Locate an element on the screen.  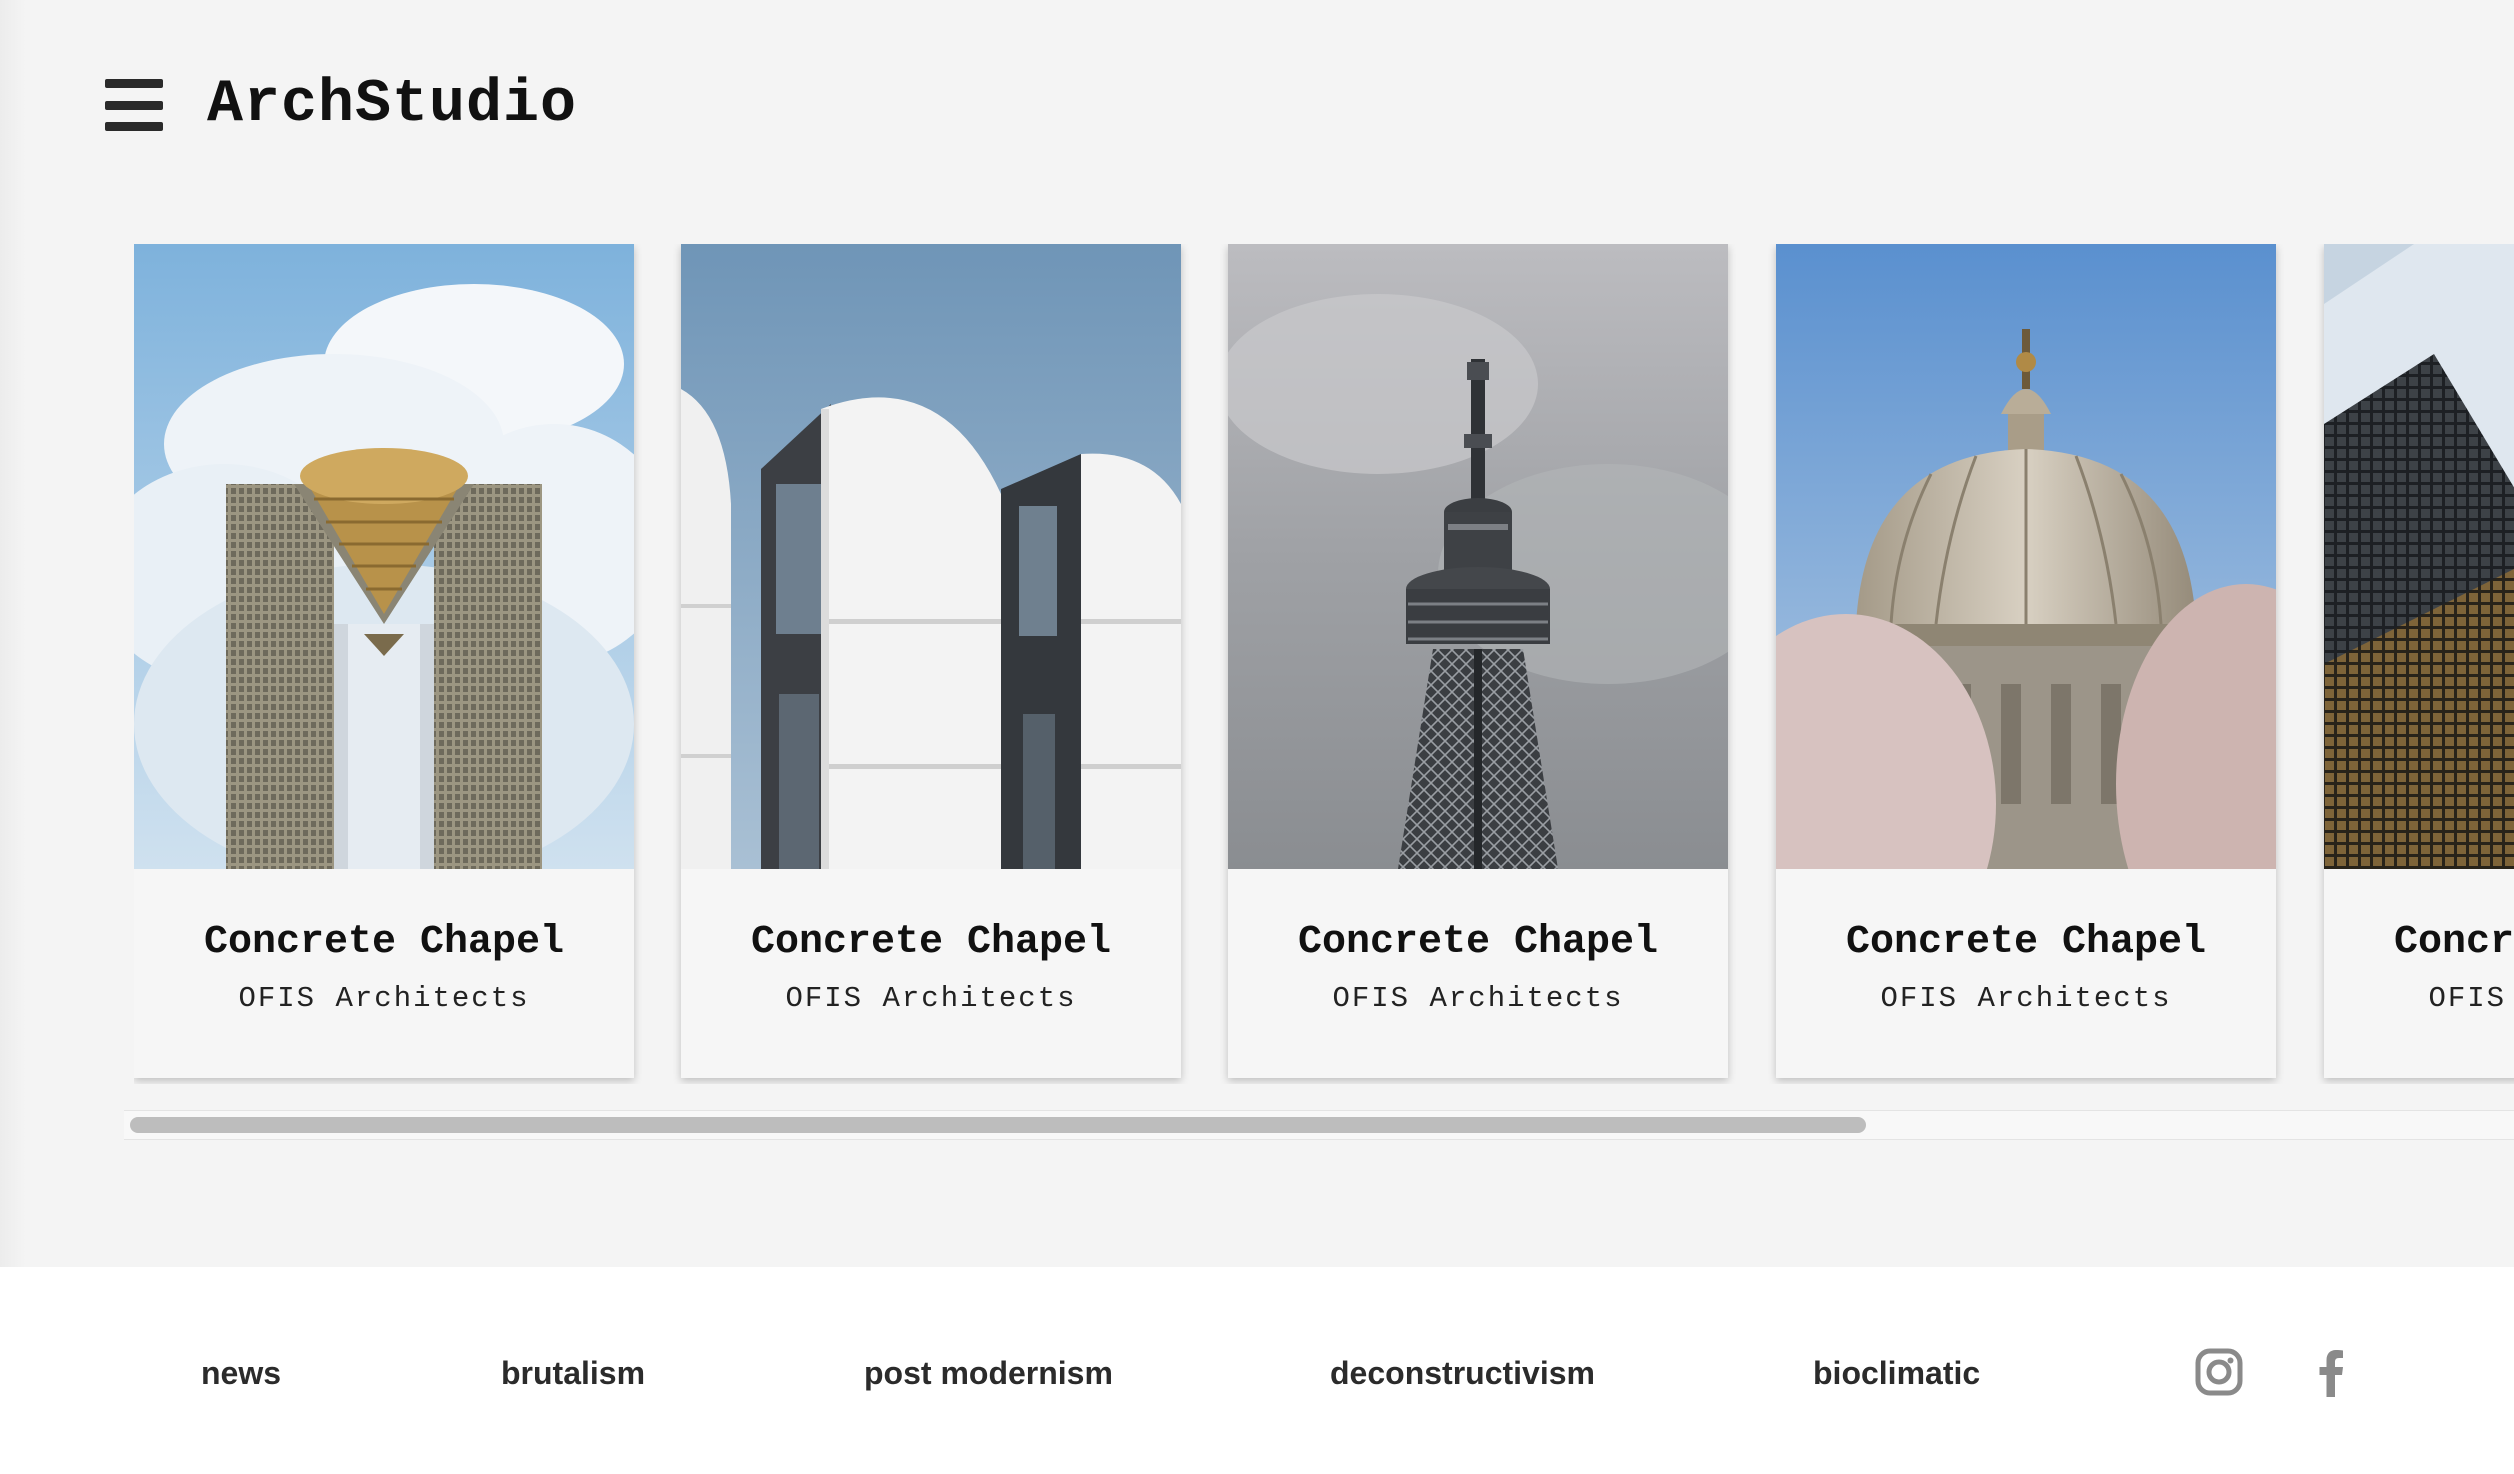
carousel-scrollbar is located at coordinates (1319, 1125).